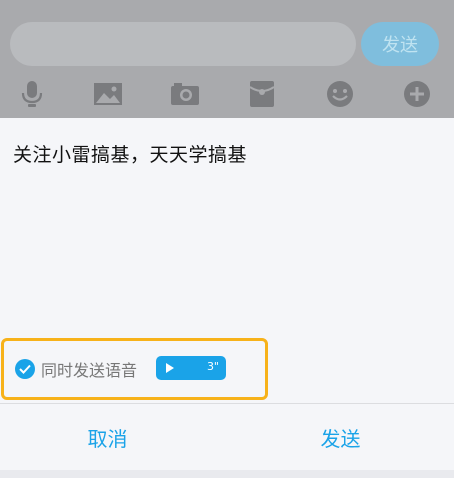 The image size is (454, 478). I want to click on bottom-strip, so click(227, 474).